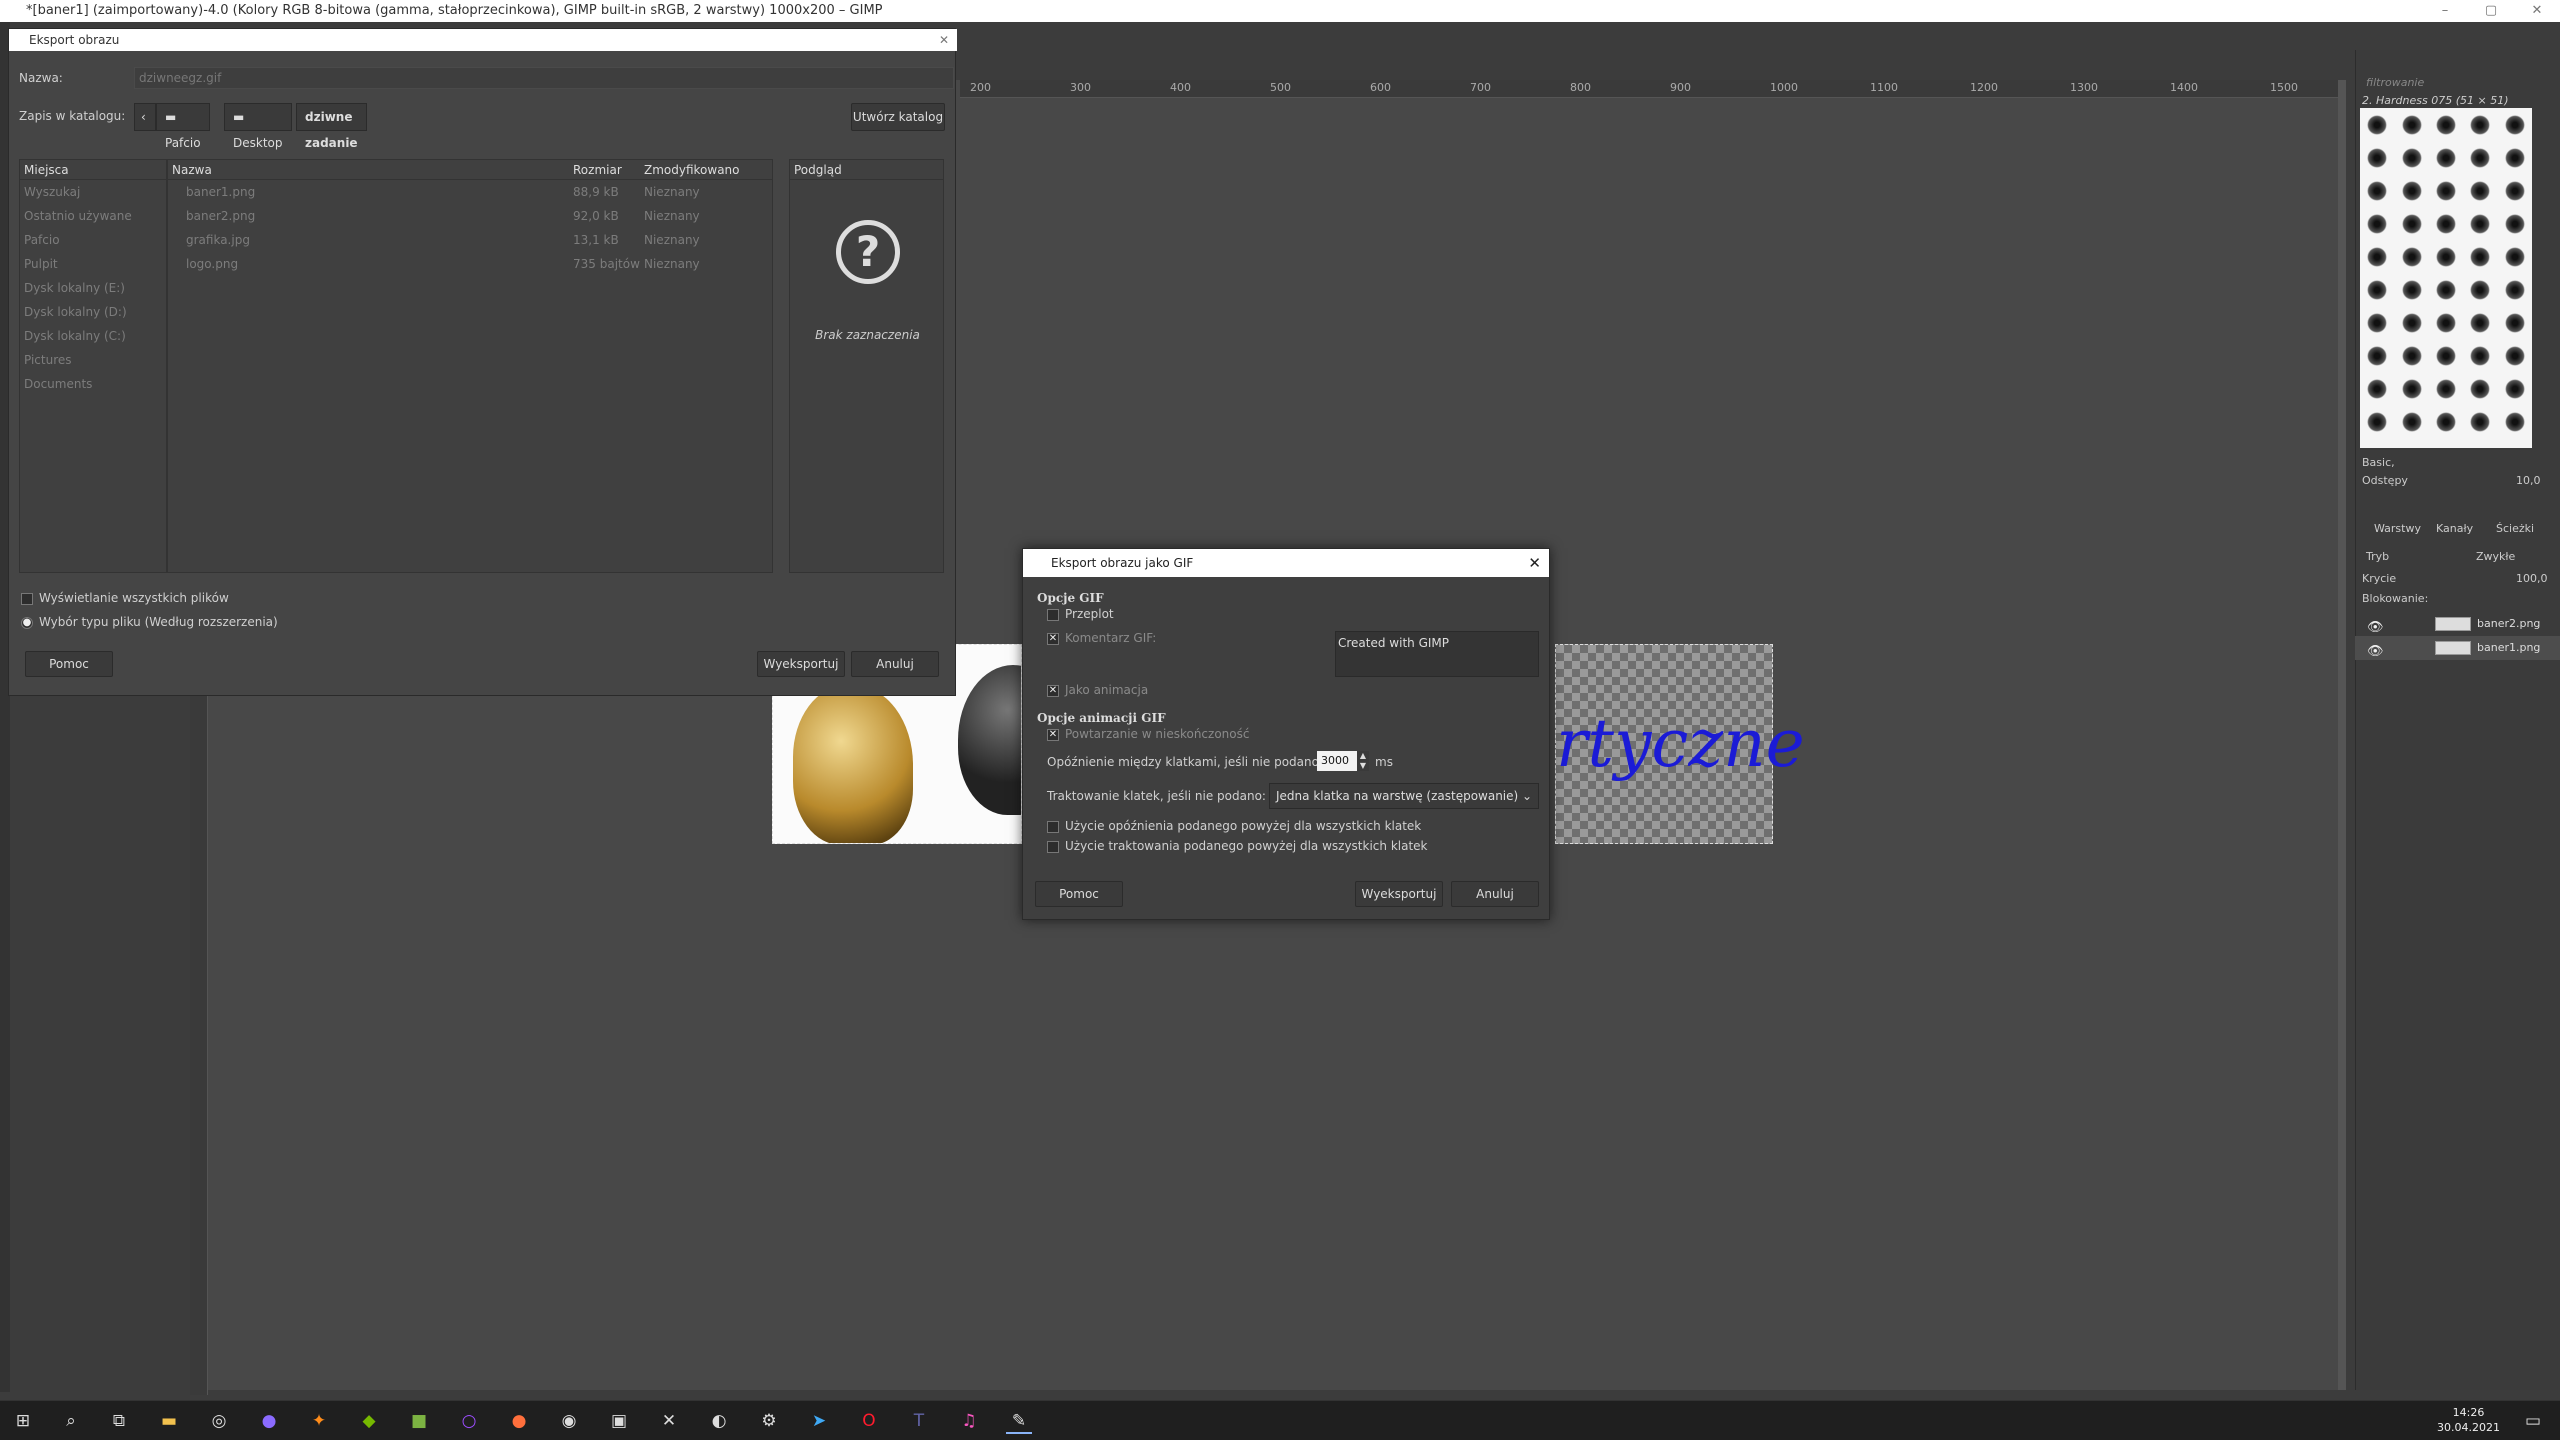  What do you see at coordinates (192, 170) in the screenshot?
I see `column-name: Nazwa` at bounding box center [192, 170].